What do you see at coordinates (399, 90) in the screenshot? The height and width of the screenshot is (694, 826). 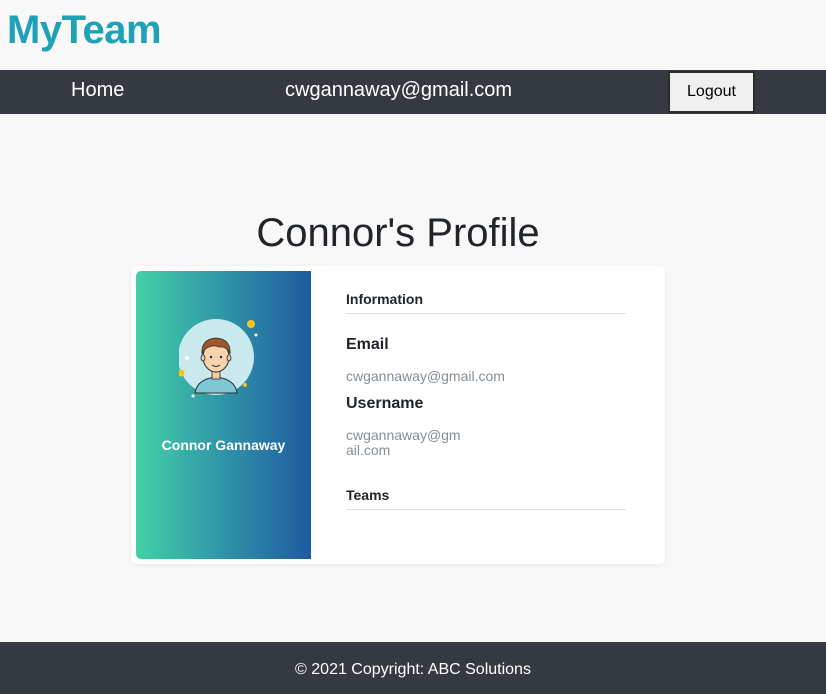 I see `nav-user-email: cwgannaway@gmail.com` at bounding box center [399, 90].